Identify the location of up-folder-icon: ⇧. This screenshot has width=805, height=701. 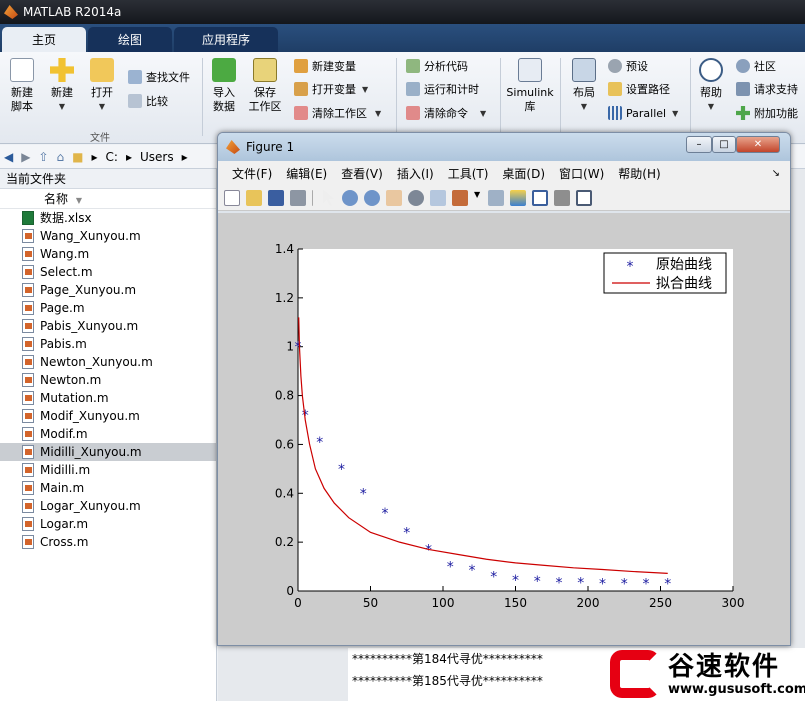
(43, 157).